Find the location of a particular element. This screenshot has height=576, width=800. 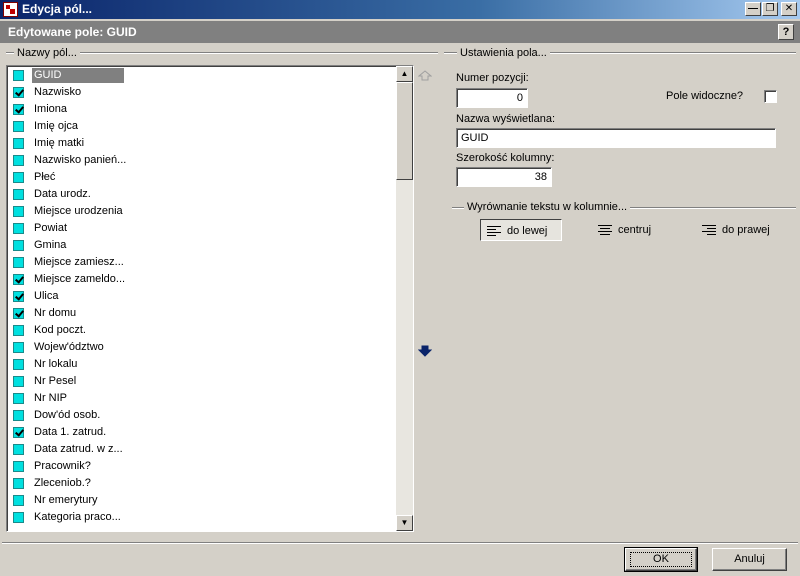

field-list-item: Nr emerytury is located at coordinates (201, 500).